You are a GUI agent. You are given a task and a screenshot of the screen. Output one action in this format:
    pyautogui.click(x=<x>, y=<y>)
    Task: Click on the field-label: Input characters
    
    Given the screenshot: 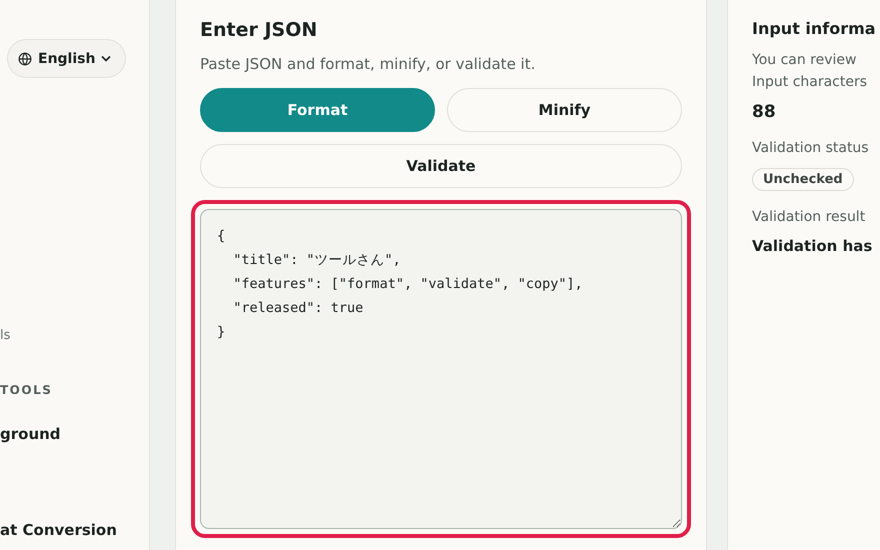 What is the action you would take?
    pyautogui.click(x=810, y=82)
    